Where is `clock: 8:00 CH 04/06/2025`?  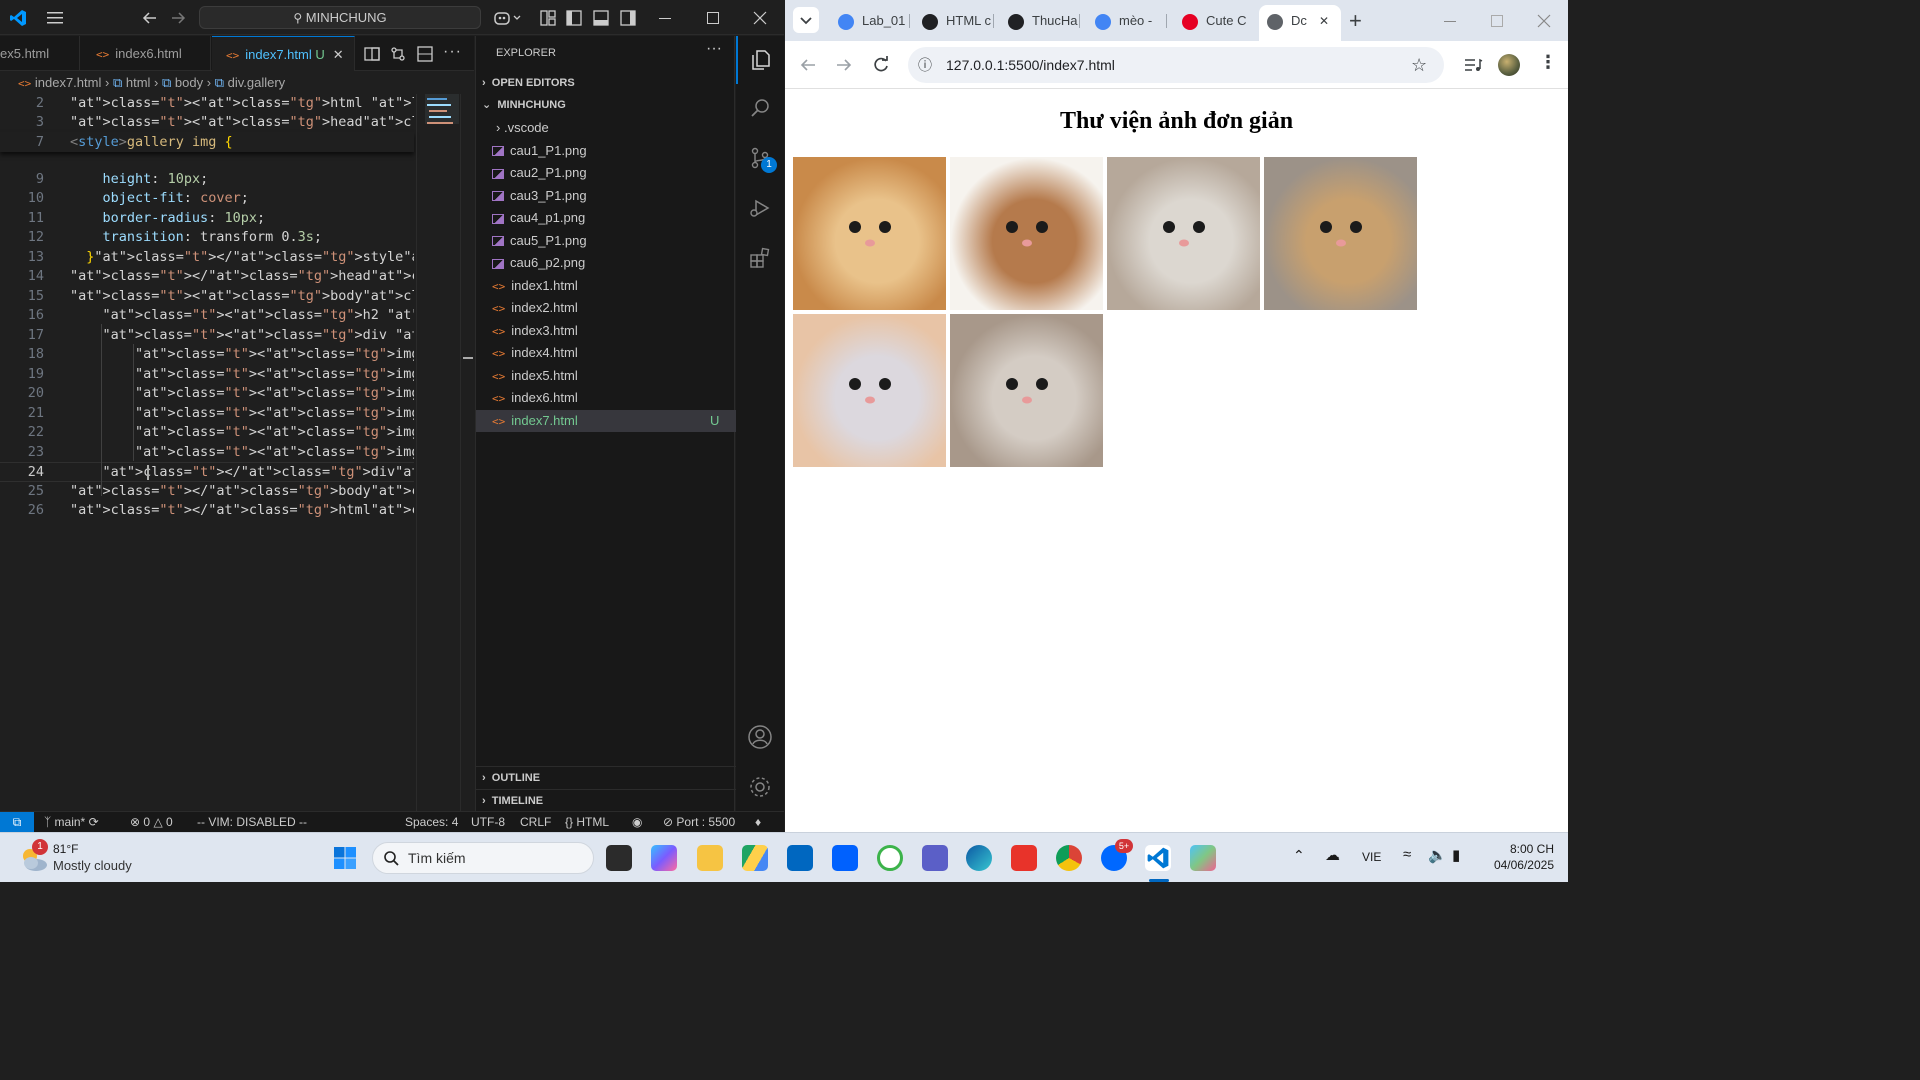
clock: 8:00 CH 04/06/2025 is located at coordinates (1517, 857).